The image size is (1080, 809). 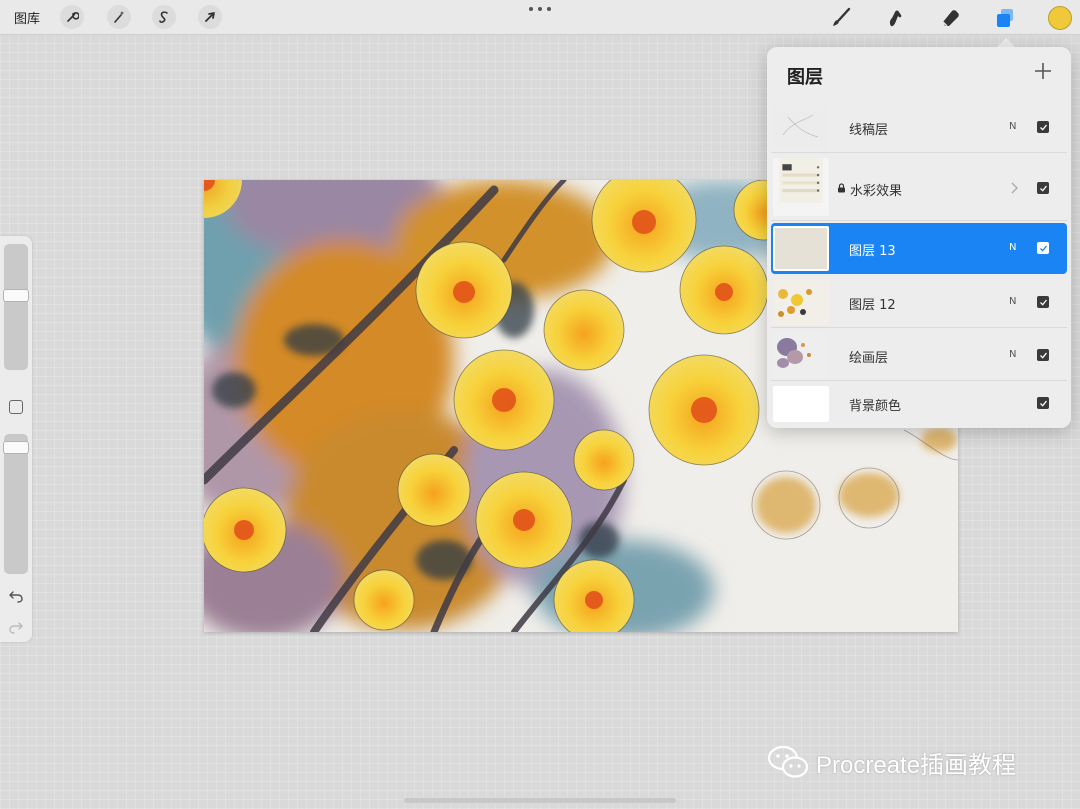 I want to click on top-toolbar: 图库, so click(x=540, y=17).